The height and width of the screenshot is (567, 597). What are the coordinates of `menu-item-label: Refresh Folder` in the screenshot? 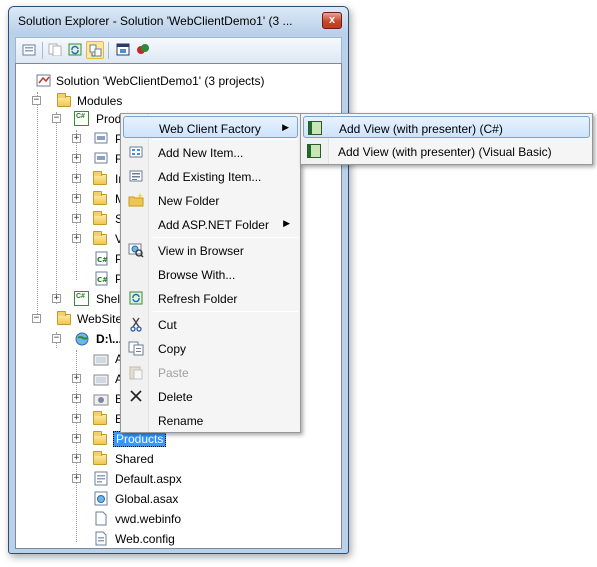 It's located at (198, 299).